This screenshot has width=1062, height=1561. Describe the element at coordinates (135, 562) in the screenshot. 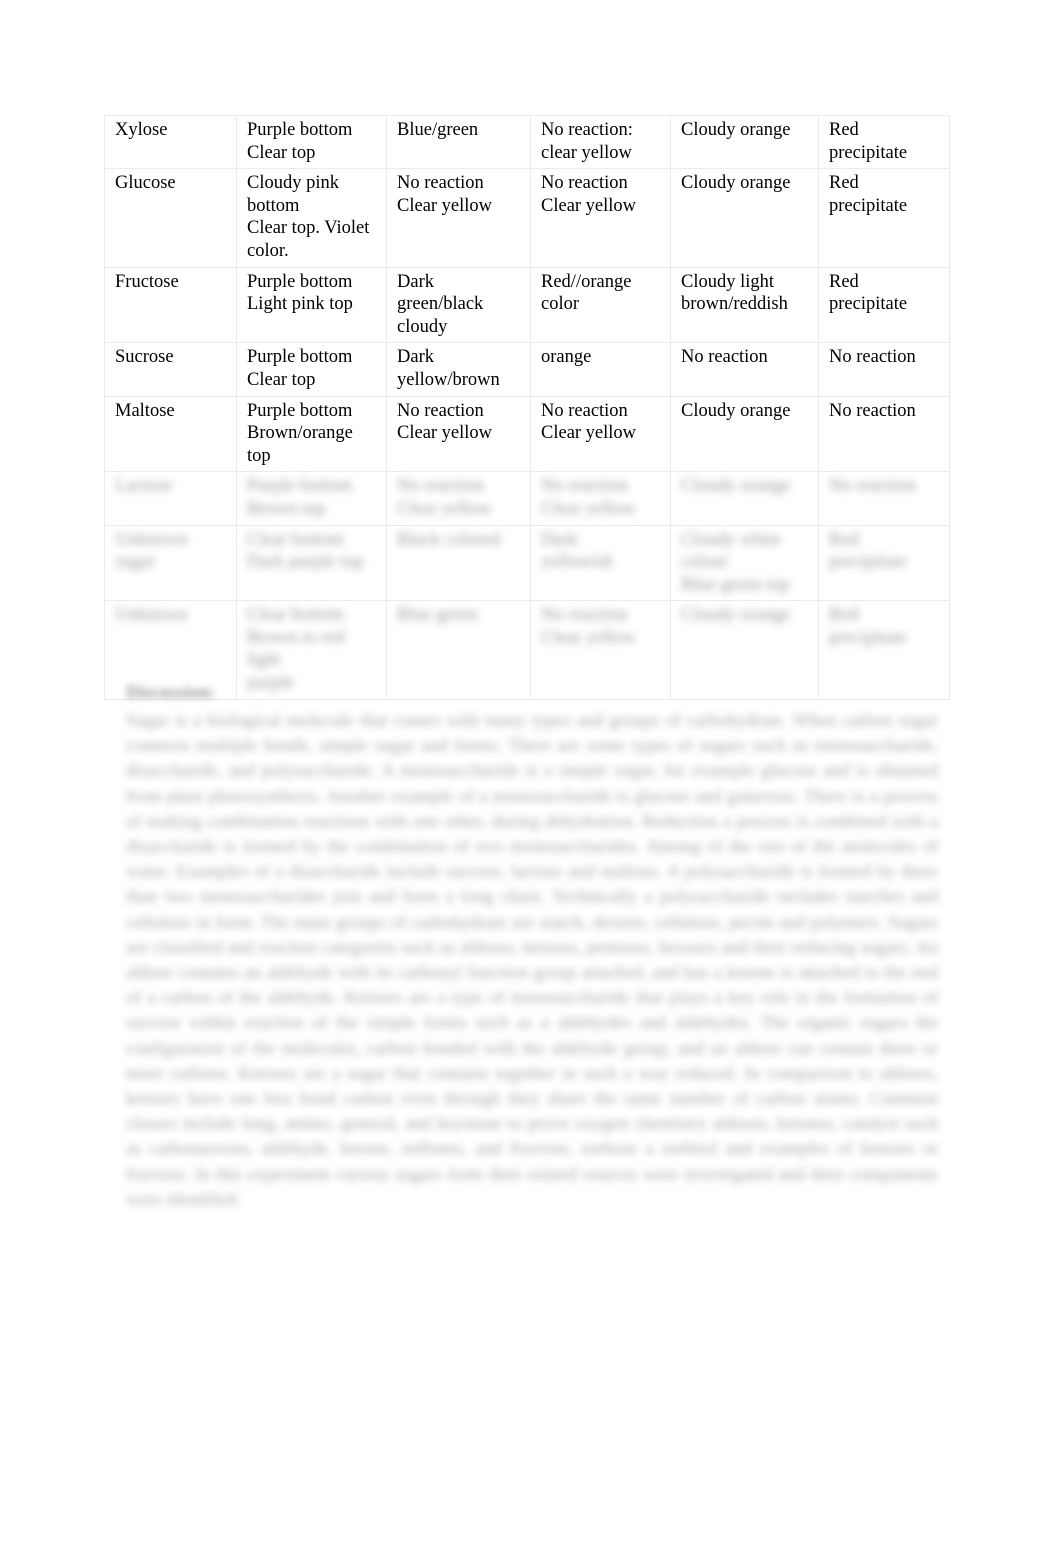

I see `cell-line: sugar` at that location.